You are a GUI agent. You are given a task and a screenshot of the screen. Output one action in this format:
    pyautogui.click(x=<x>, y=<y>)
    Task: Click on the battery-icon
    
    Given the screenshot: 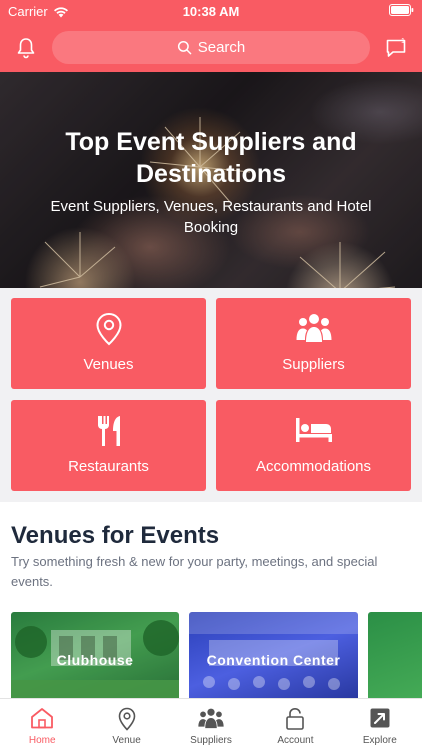 What is the action you would take?
    pyautogui.click(x=401, y=11)
    